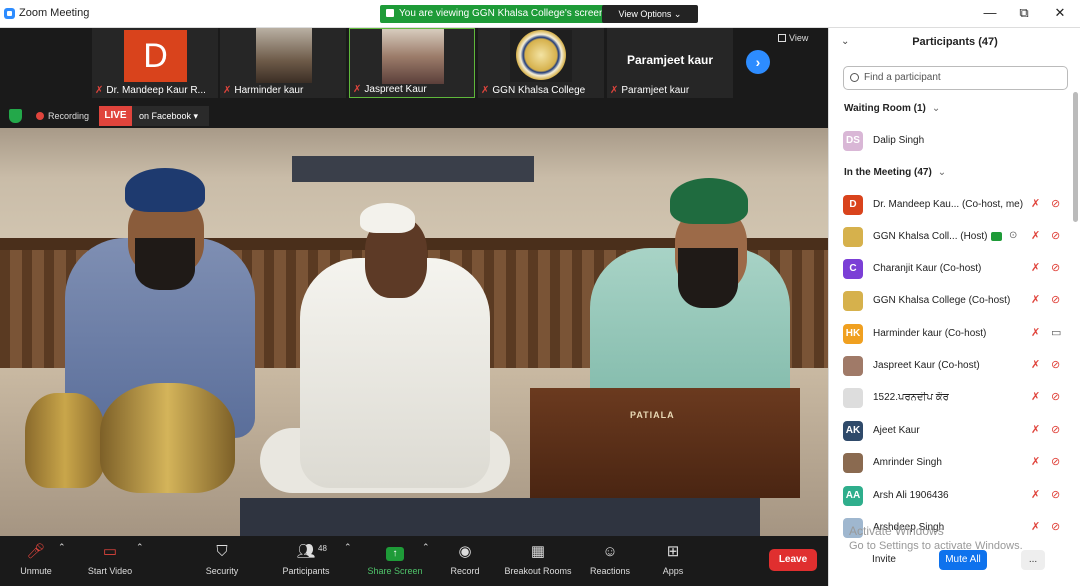 This screenshot has width=1080, height=586. I want to click on record-button: ◉ Record, so click(465, 559).